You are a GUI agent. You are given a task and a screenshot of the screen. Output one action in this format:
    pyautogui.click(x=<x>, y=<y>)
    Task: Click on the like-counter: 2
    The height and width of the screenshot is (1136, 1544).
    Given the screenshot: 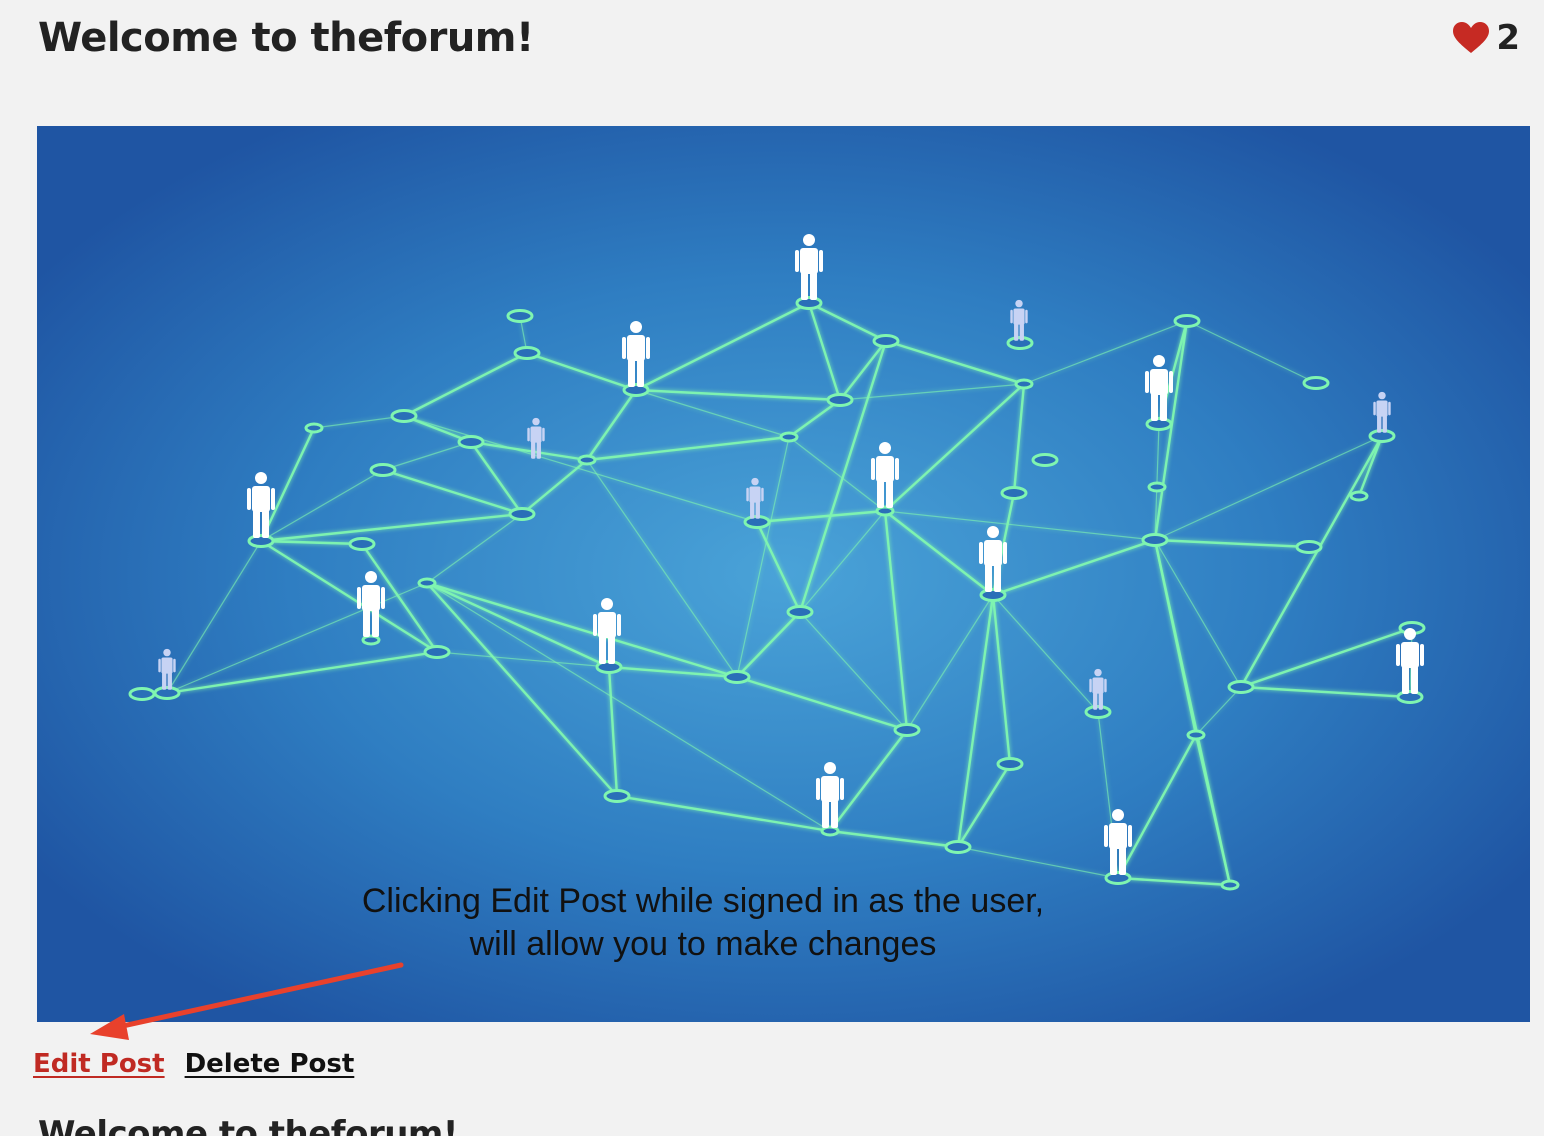 What is the action you would take?
    pyautogui.click(x=1486, y=38)
    